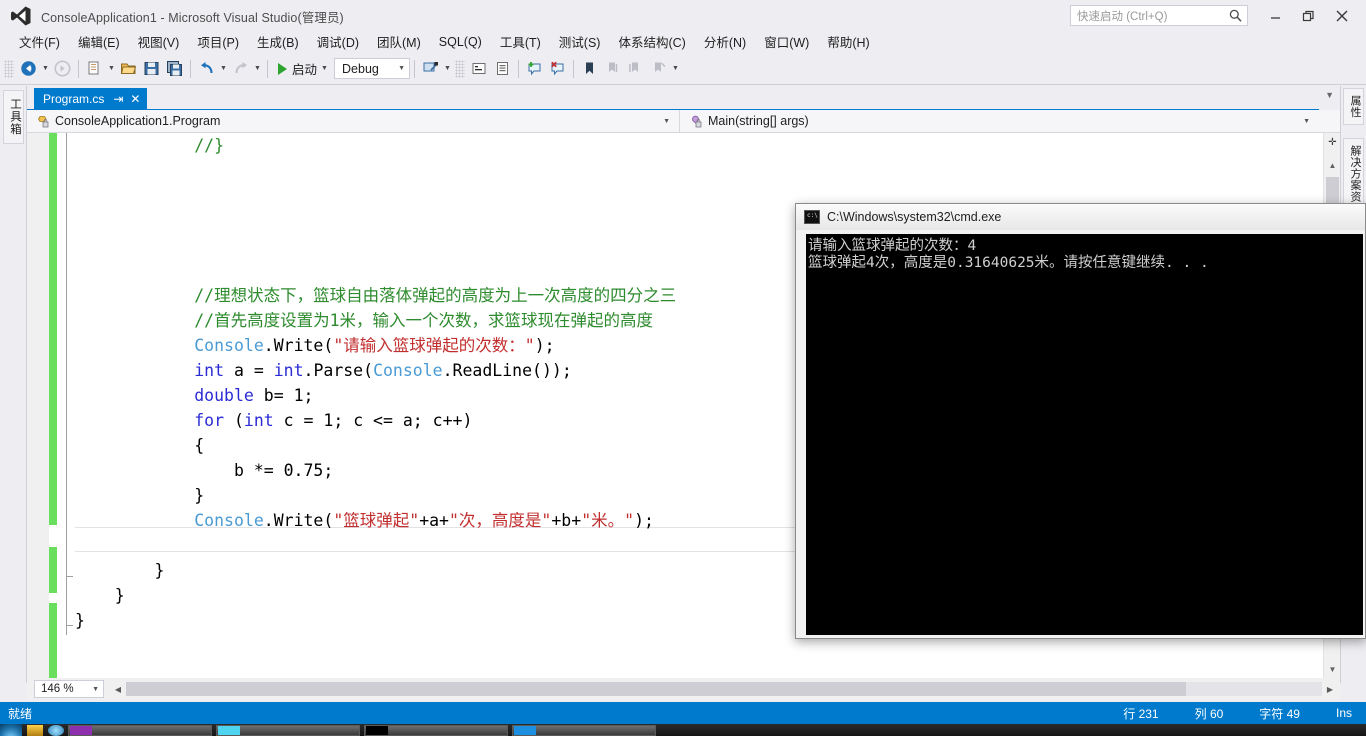 The width and height of the screenshot is (1366, 736). What do you see at coordinates (502, 68) in the screenshot?
I see `uncomment-lines-icon` at bounding box center [502, 68].